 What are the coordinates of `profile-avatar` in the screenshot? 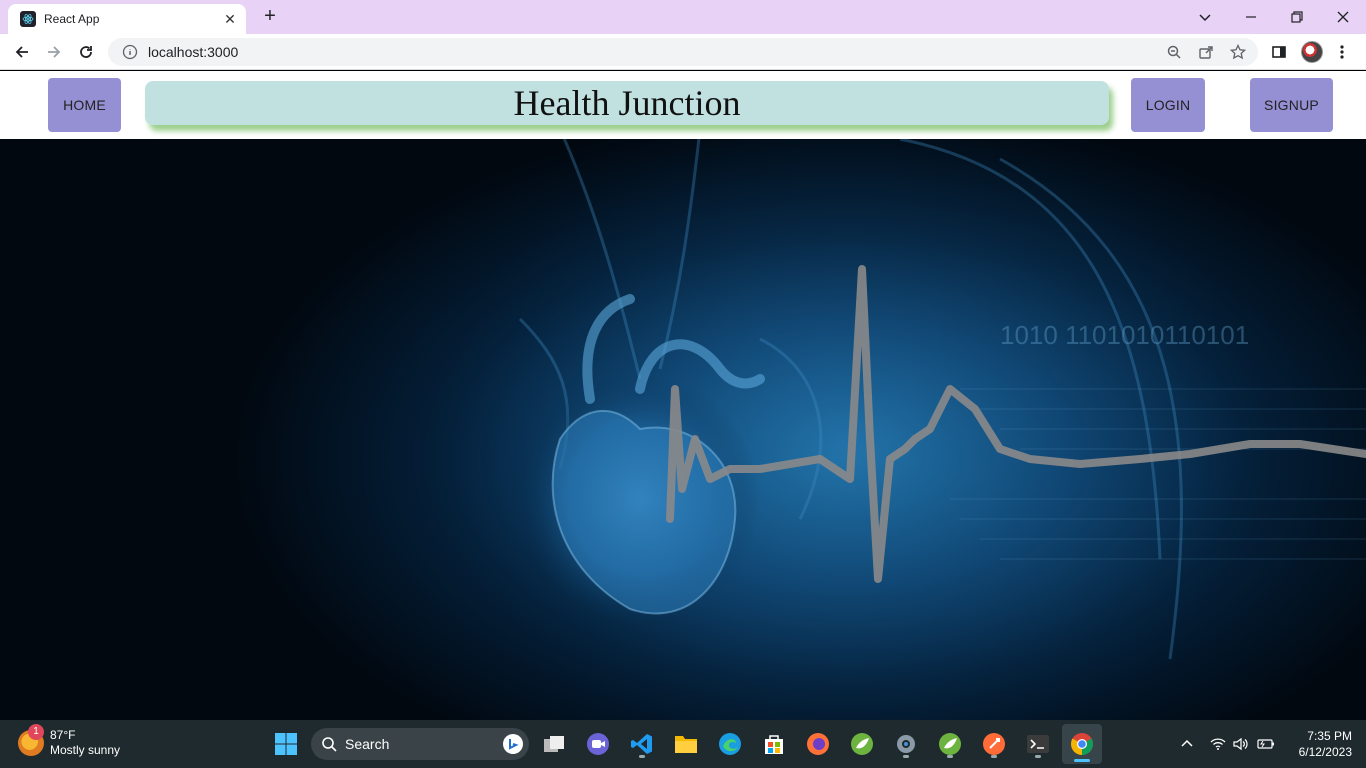 It's located at (1312, 52).